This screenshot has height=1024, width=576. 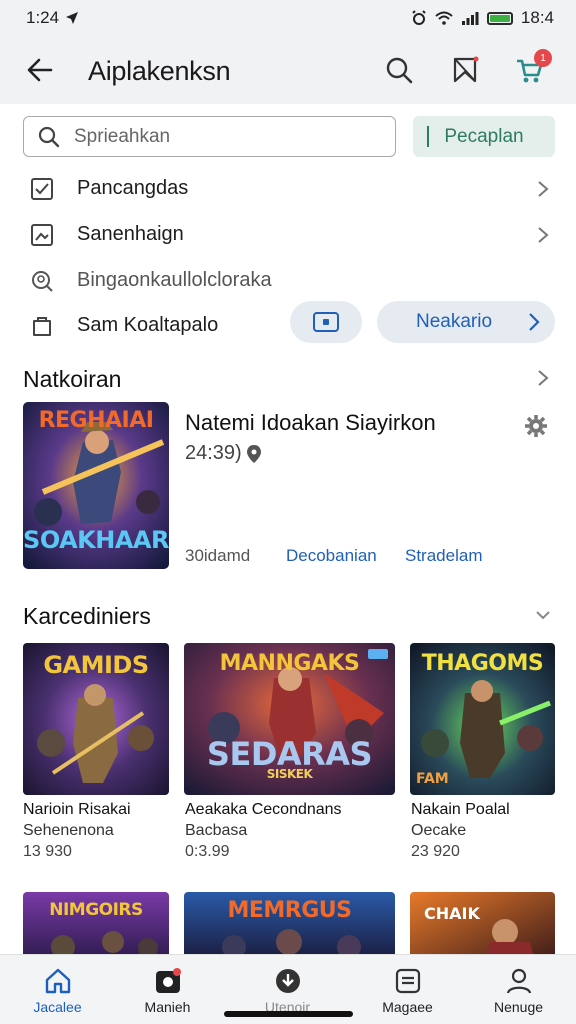 I want to click on card-title: Nakain Poalal, so click(x=460, y=810).